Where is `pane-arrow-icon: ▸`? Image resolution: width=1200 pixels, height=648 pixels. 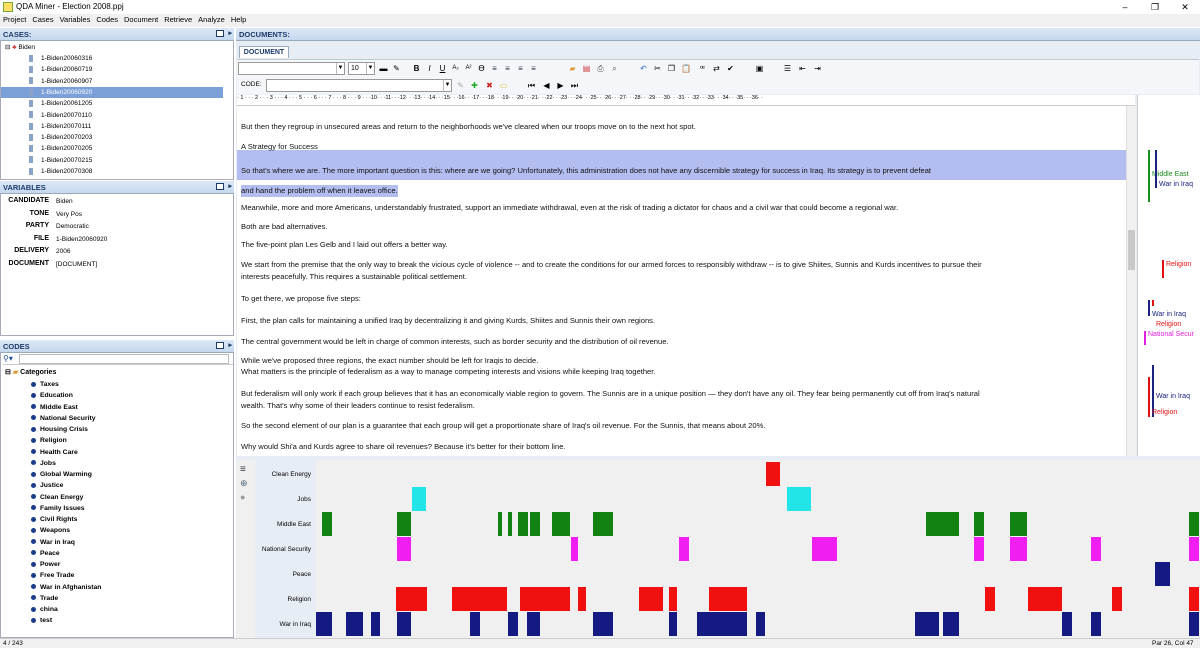 pane-arrow-icon: ▸ is located at coordinates (230, 345).